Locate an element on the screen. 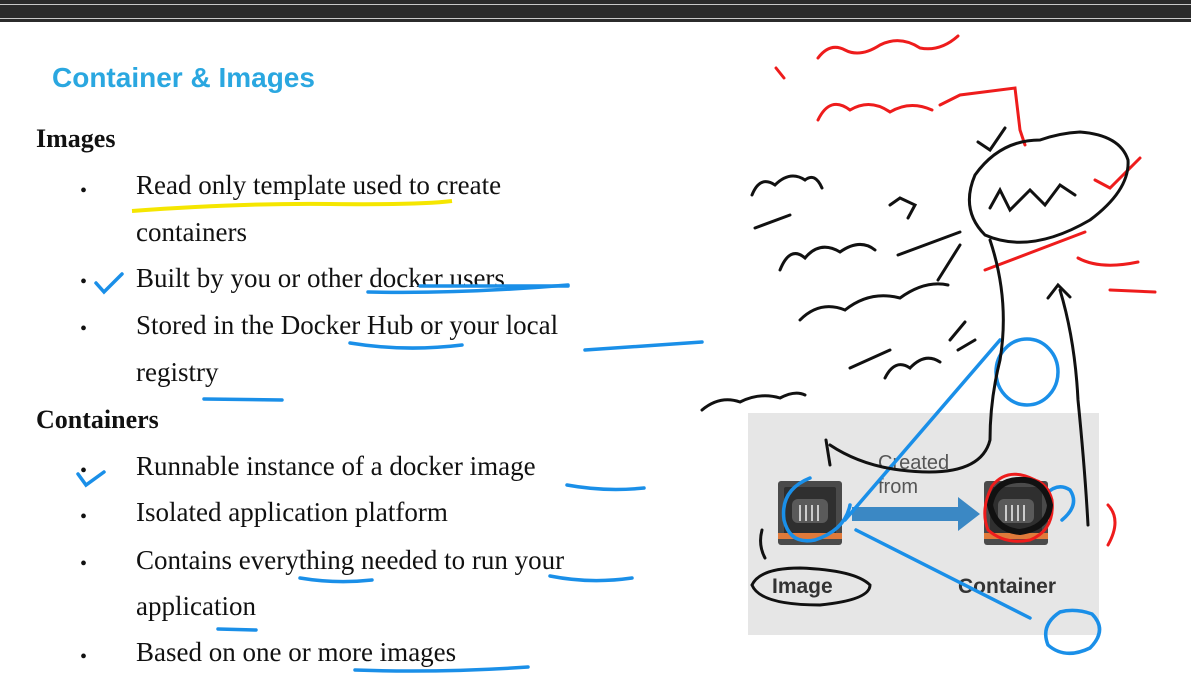  red-tick is located at coordinates (780, 73).